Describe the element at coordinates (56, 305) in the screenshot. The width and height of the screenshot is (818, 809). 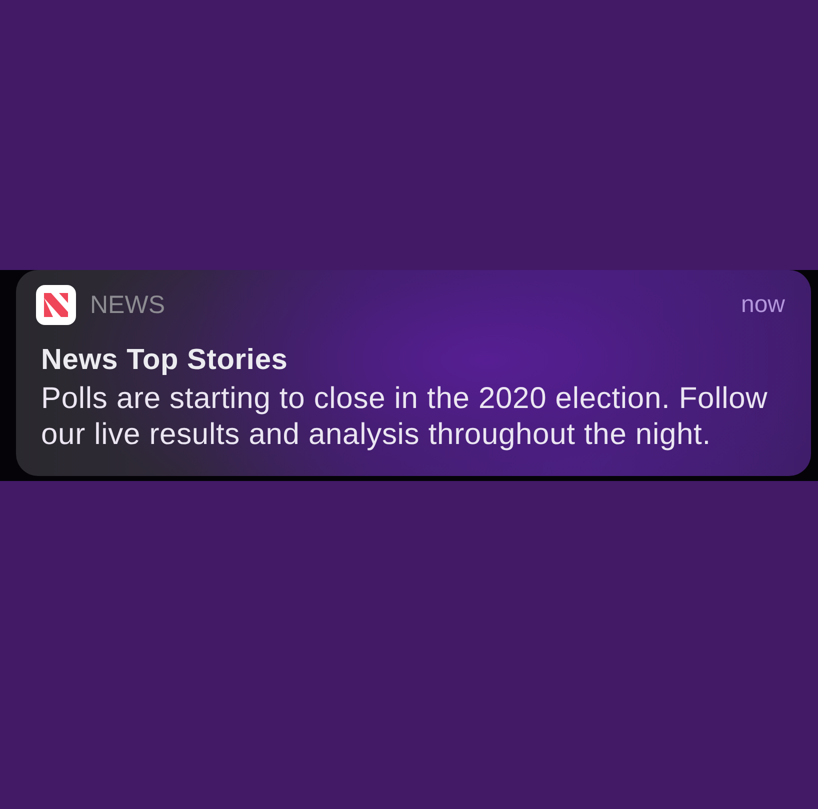
I see `app-logo-icon` at that location.